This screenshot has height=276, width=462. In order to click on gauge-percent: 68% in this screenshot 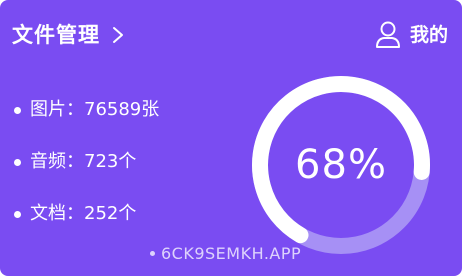, I will do `click(341, 165)`.